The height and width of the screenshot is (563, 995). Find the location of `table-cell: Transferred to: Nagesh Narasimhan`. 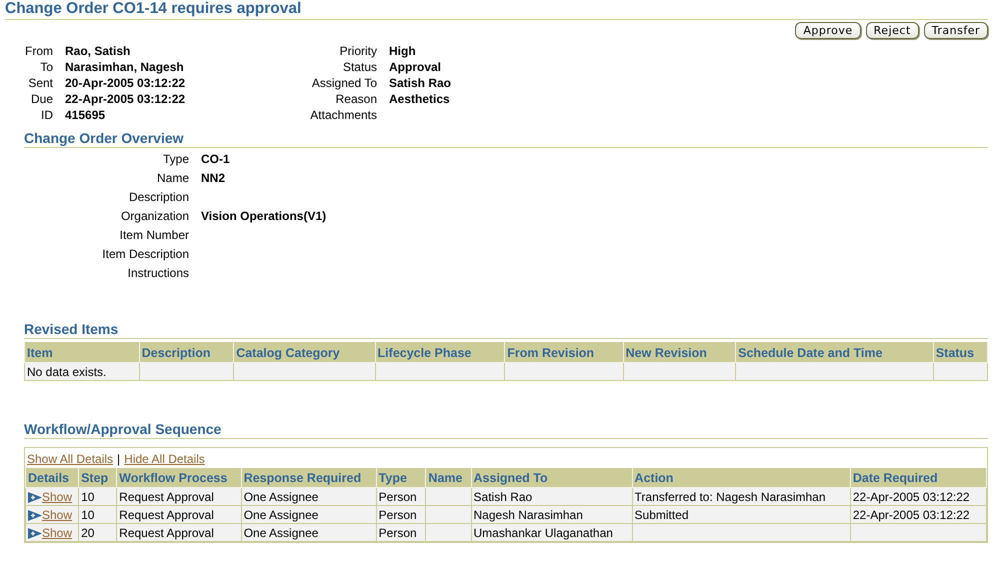

table-cell: Transferred to: Nagesh Narasimhan is located at coordinates (741, 497).